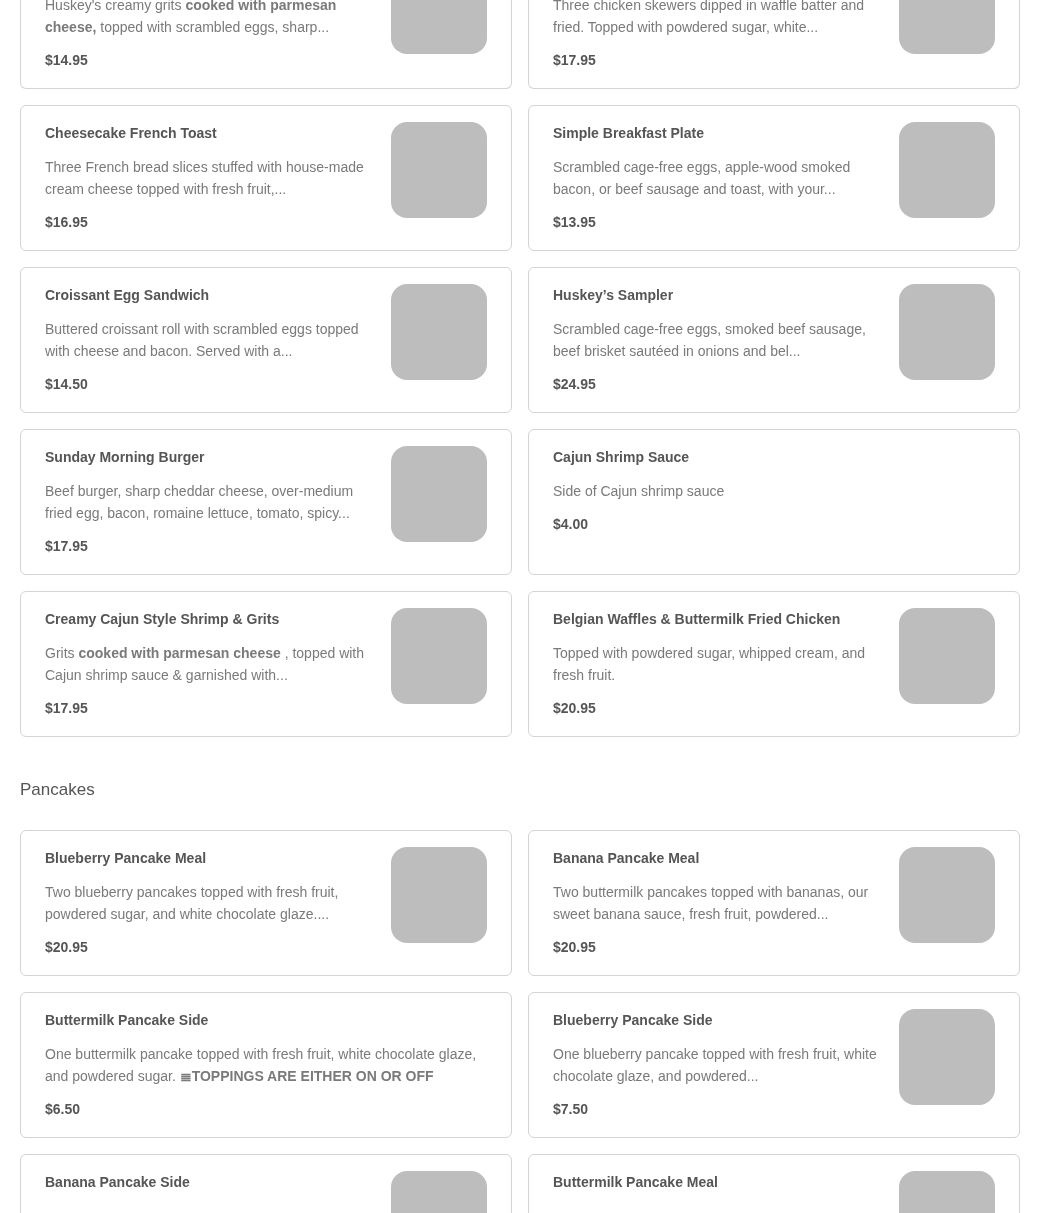 Image resolution: width=1040 pixels, height=1213 pixels. I want to click on menu-item-card: Cajun Shrimp Sauce Side of Cajun shrimp sauce $4.00, so click(774, 502).